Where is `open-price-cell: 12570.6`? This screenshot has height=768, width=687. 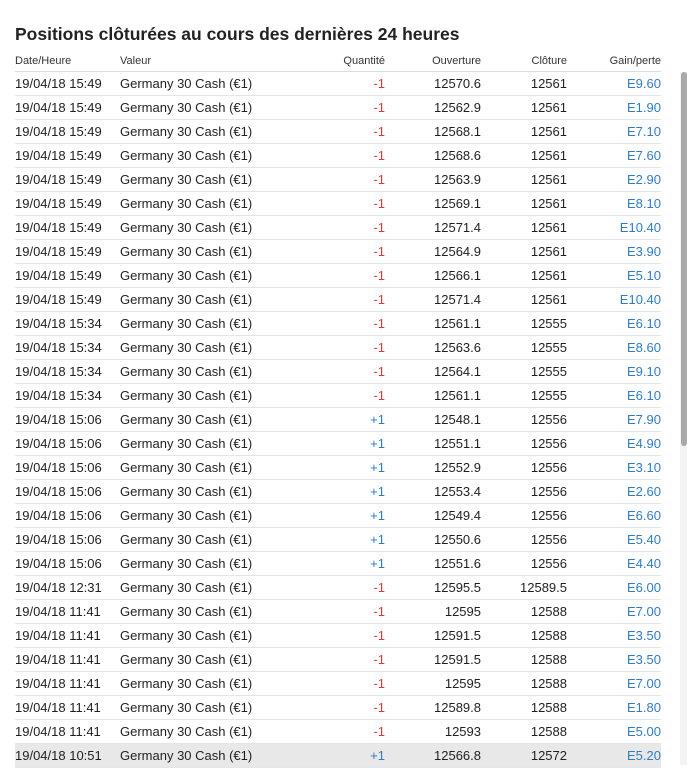
open-price-cell: 12570.6 is located at coordinates (433, 83).